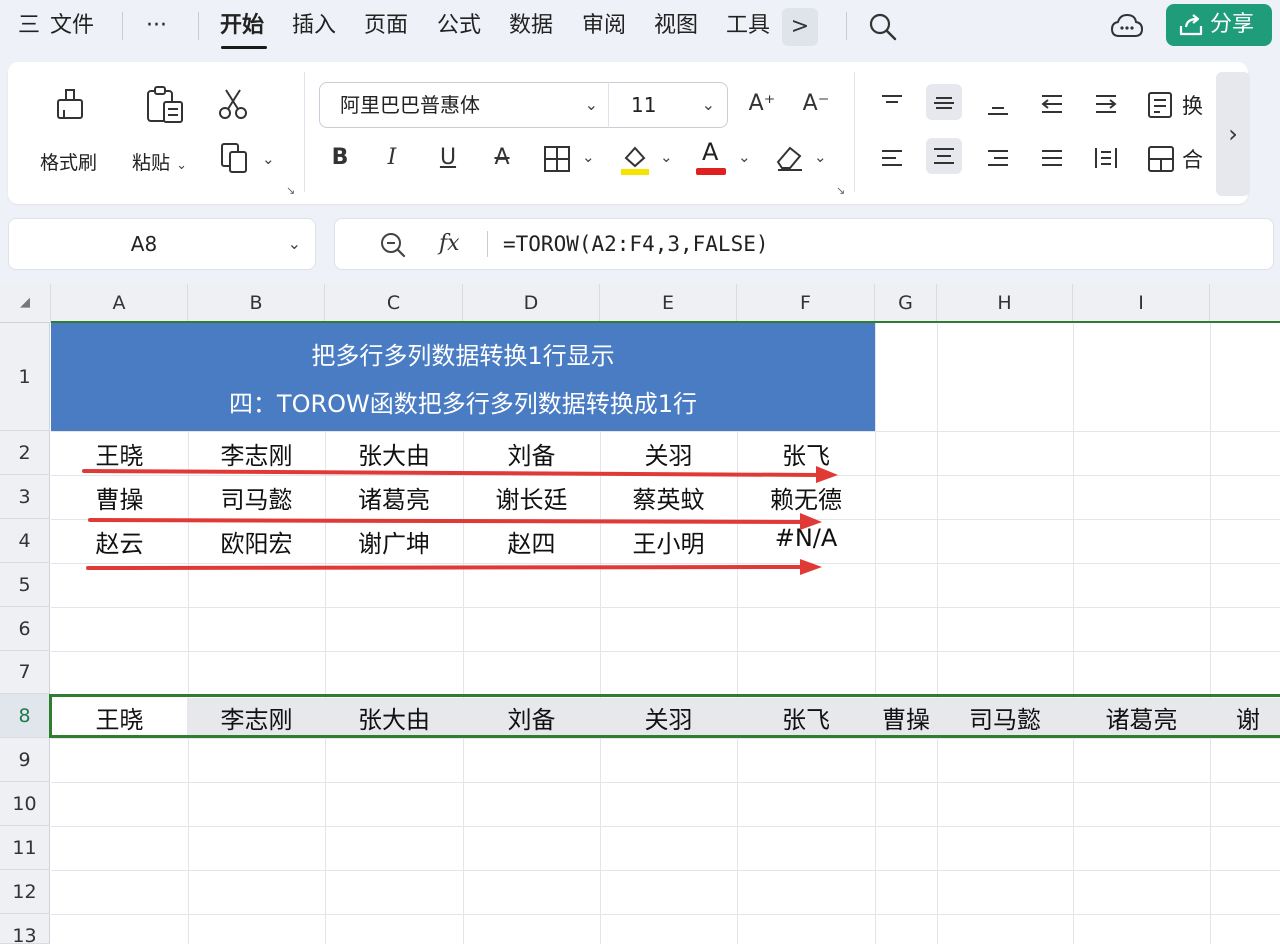  Describe the element at coordinates (487, 244) in the screenshot. I see `formula-divider` at that location.